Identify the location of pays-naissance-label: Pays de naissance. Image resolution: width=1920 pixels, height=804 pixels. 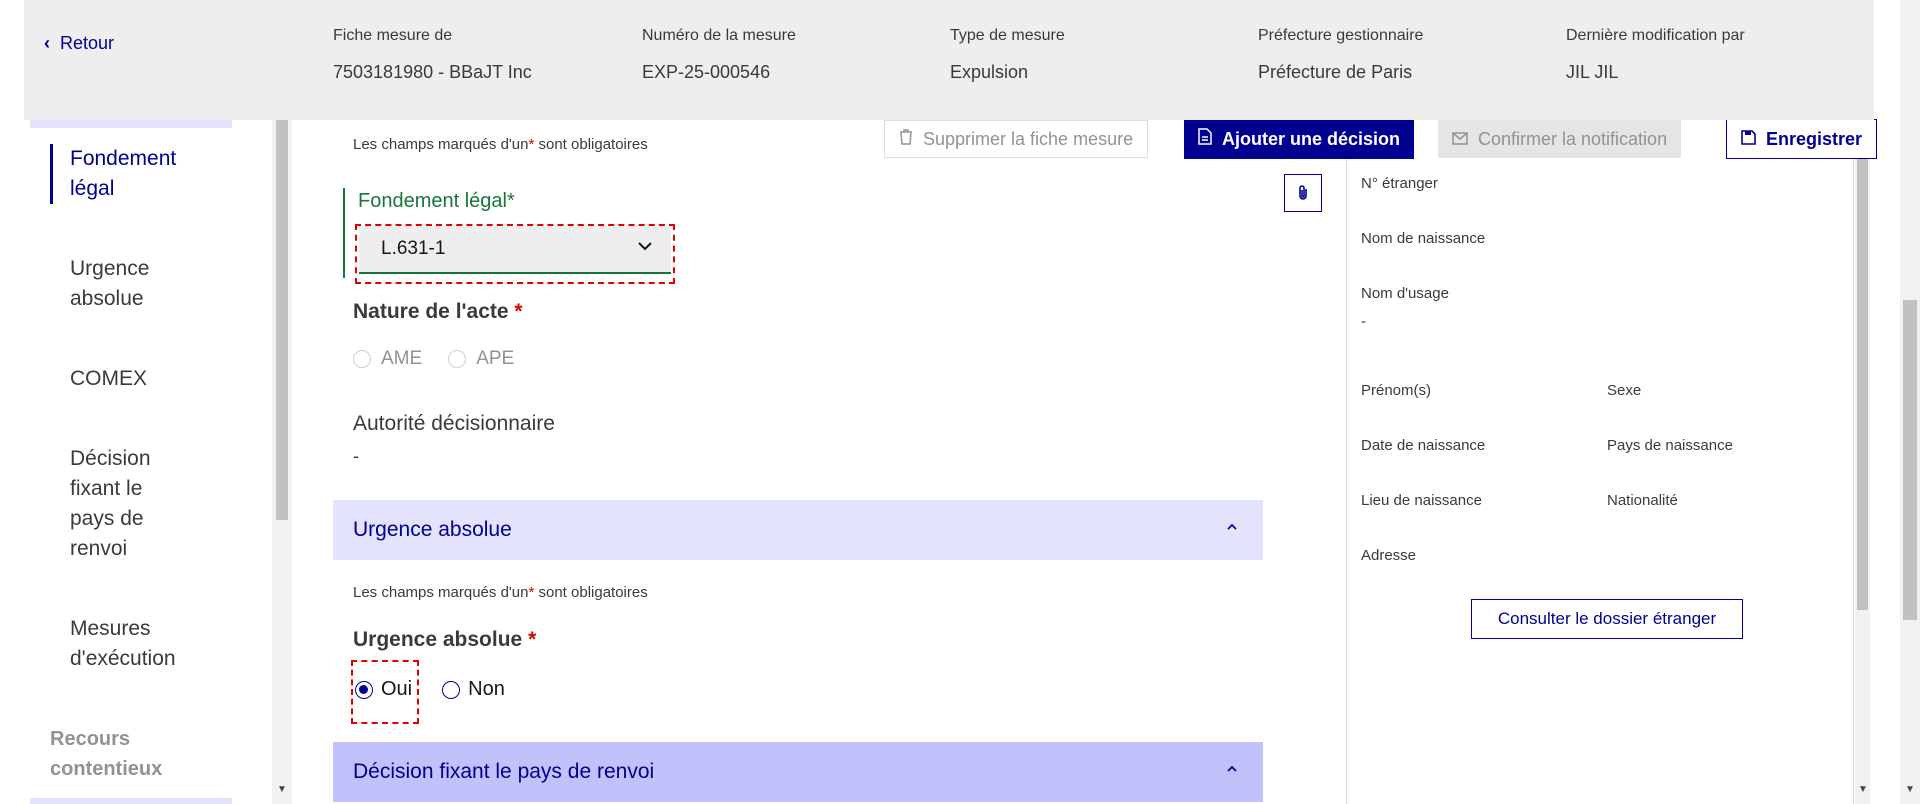
(1670, 445).